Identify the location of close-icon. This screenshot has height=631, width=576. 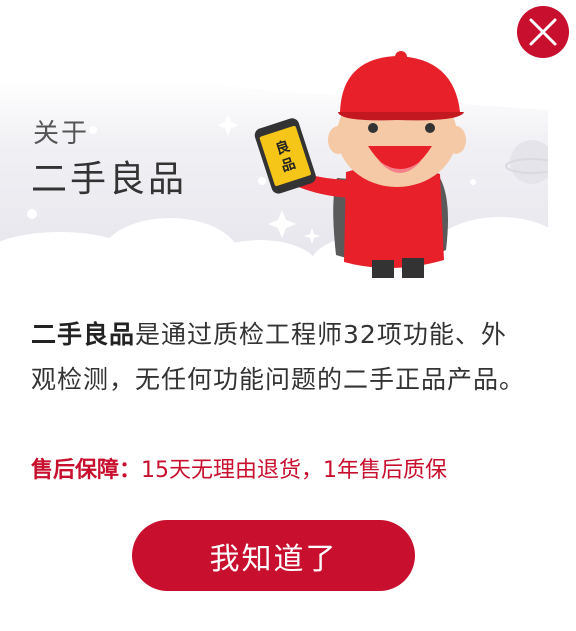
(543, 32).